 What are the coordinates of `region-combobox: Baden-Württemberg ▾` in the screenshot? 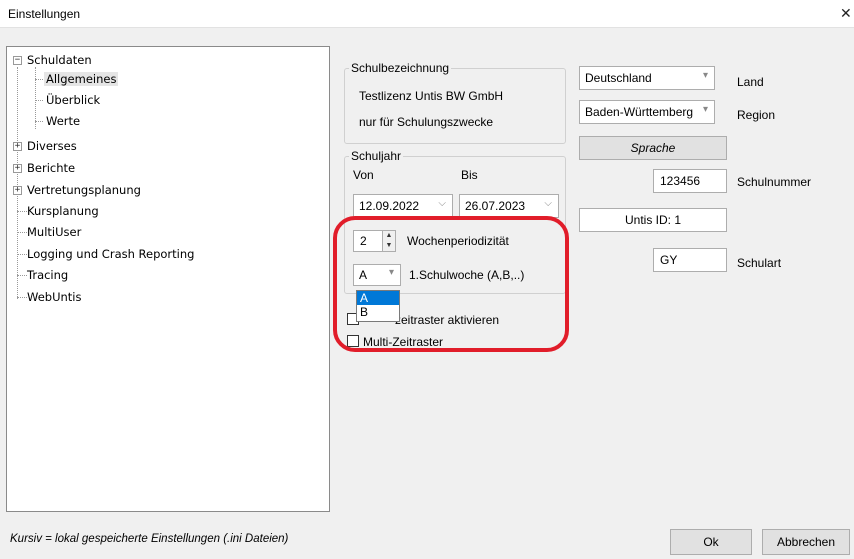 It's located at (647, 112).